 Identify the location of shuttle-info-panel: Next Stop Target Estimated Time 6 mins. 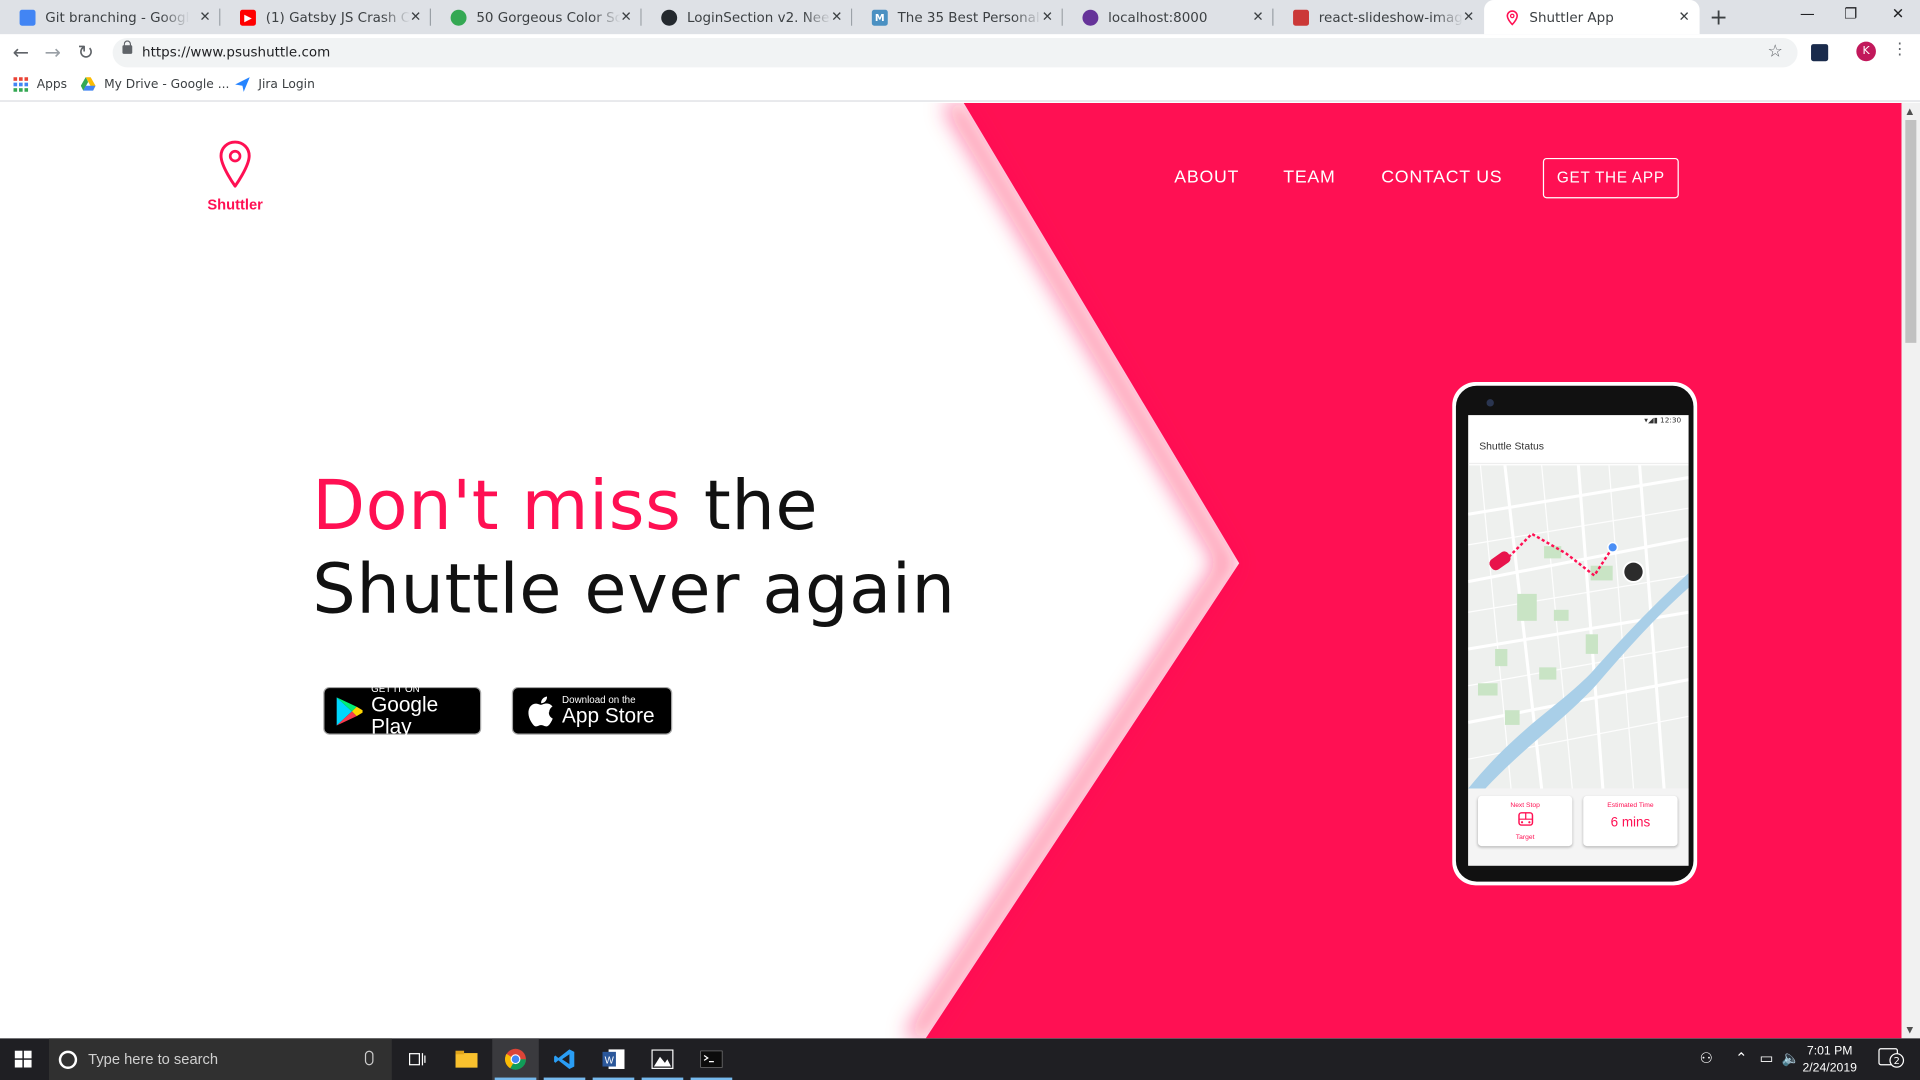
(1578, 827).